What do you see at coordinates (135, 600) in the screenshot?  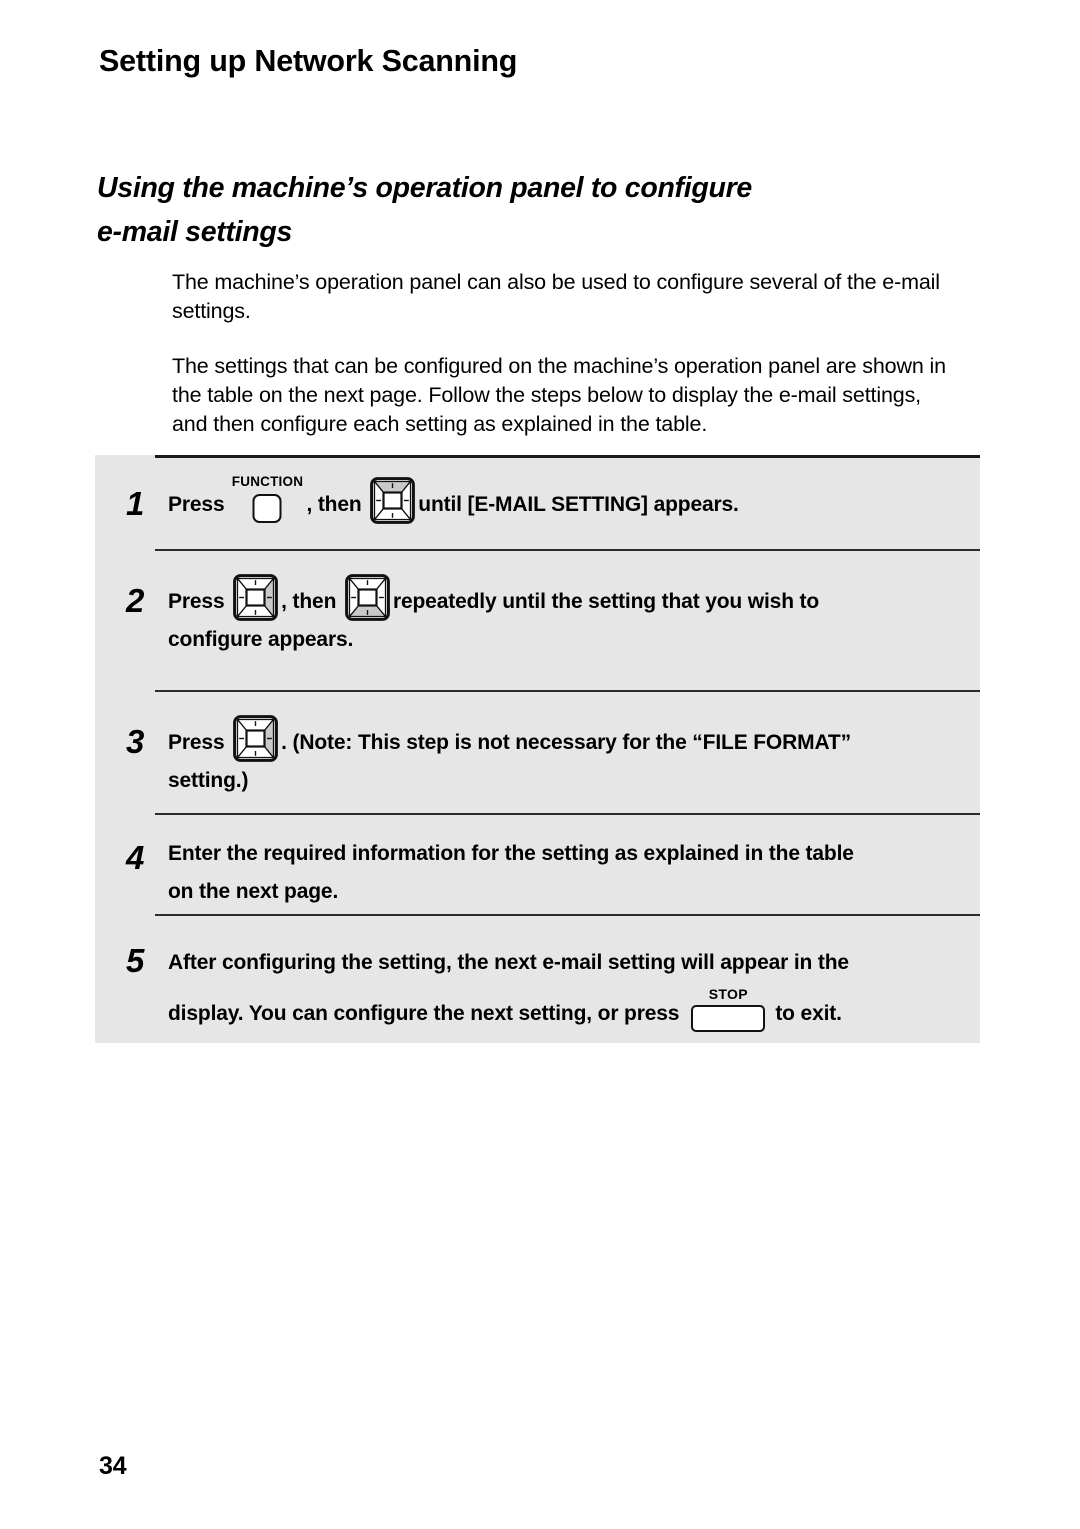 I see `step-2-number: 2` at bounding box center [135, 600].